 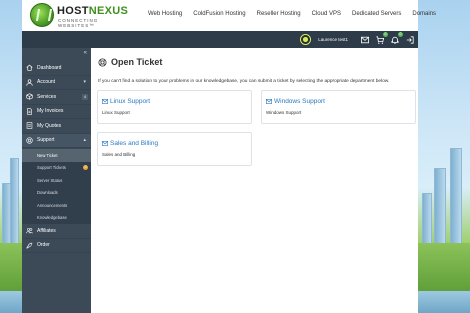 What do you see at coordinates (326, 14) in the screenshot?
I see `nav-cloud-vps: Cloud VPS` at bounding box center [326, 14].